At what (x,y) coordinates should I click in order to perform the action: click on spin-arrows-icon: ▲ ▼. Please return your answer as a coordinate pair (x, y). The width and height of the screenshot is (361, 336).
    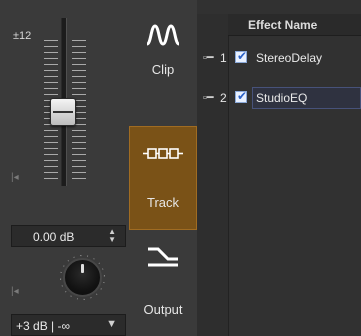
    Looking at the image, I should click on (112, 236).